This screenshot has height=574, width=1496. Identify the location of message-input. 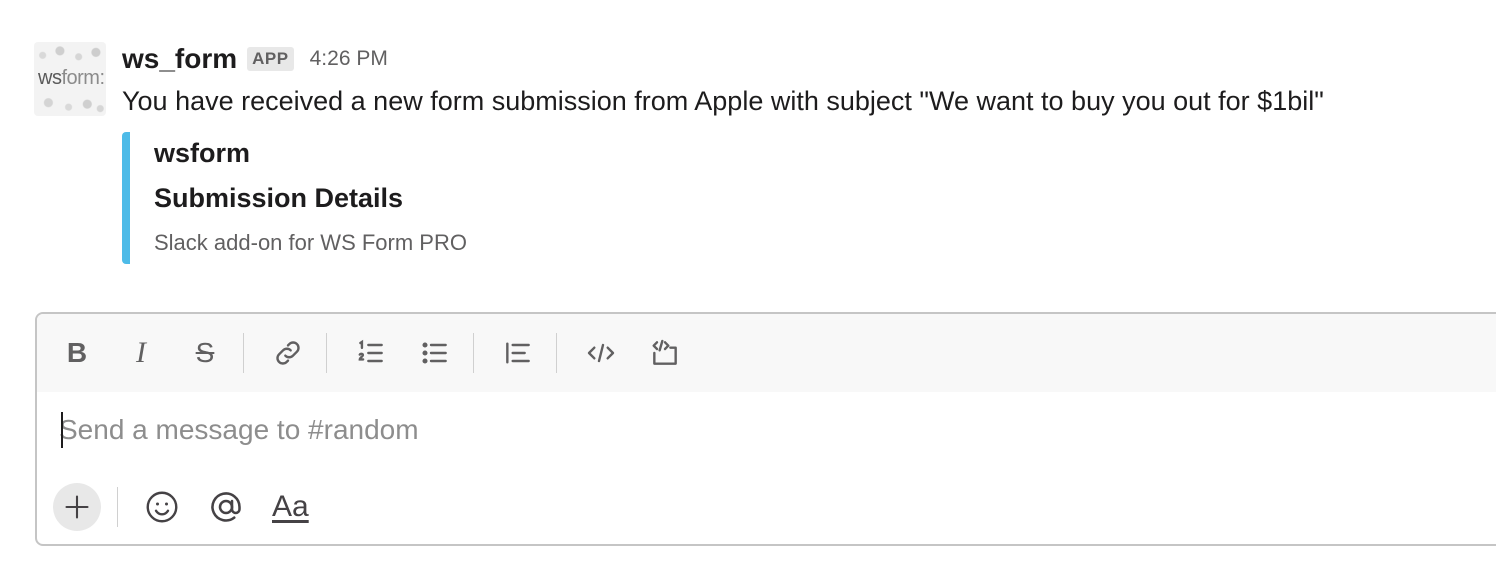
(759, 430).